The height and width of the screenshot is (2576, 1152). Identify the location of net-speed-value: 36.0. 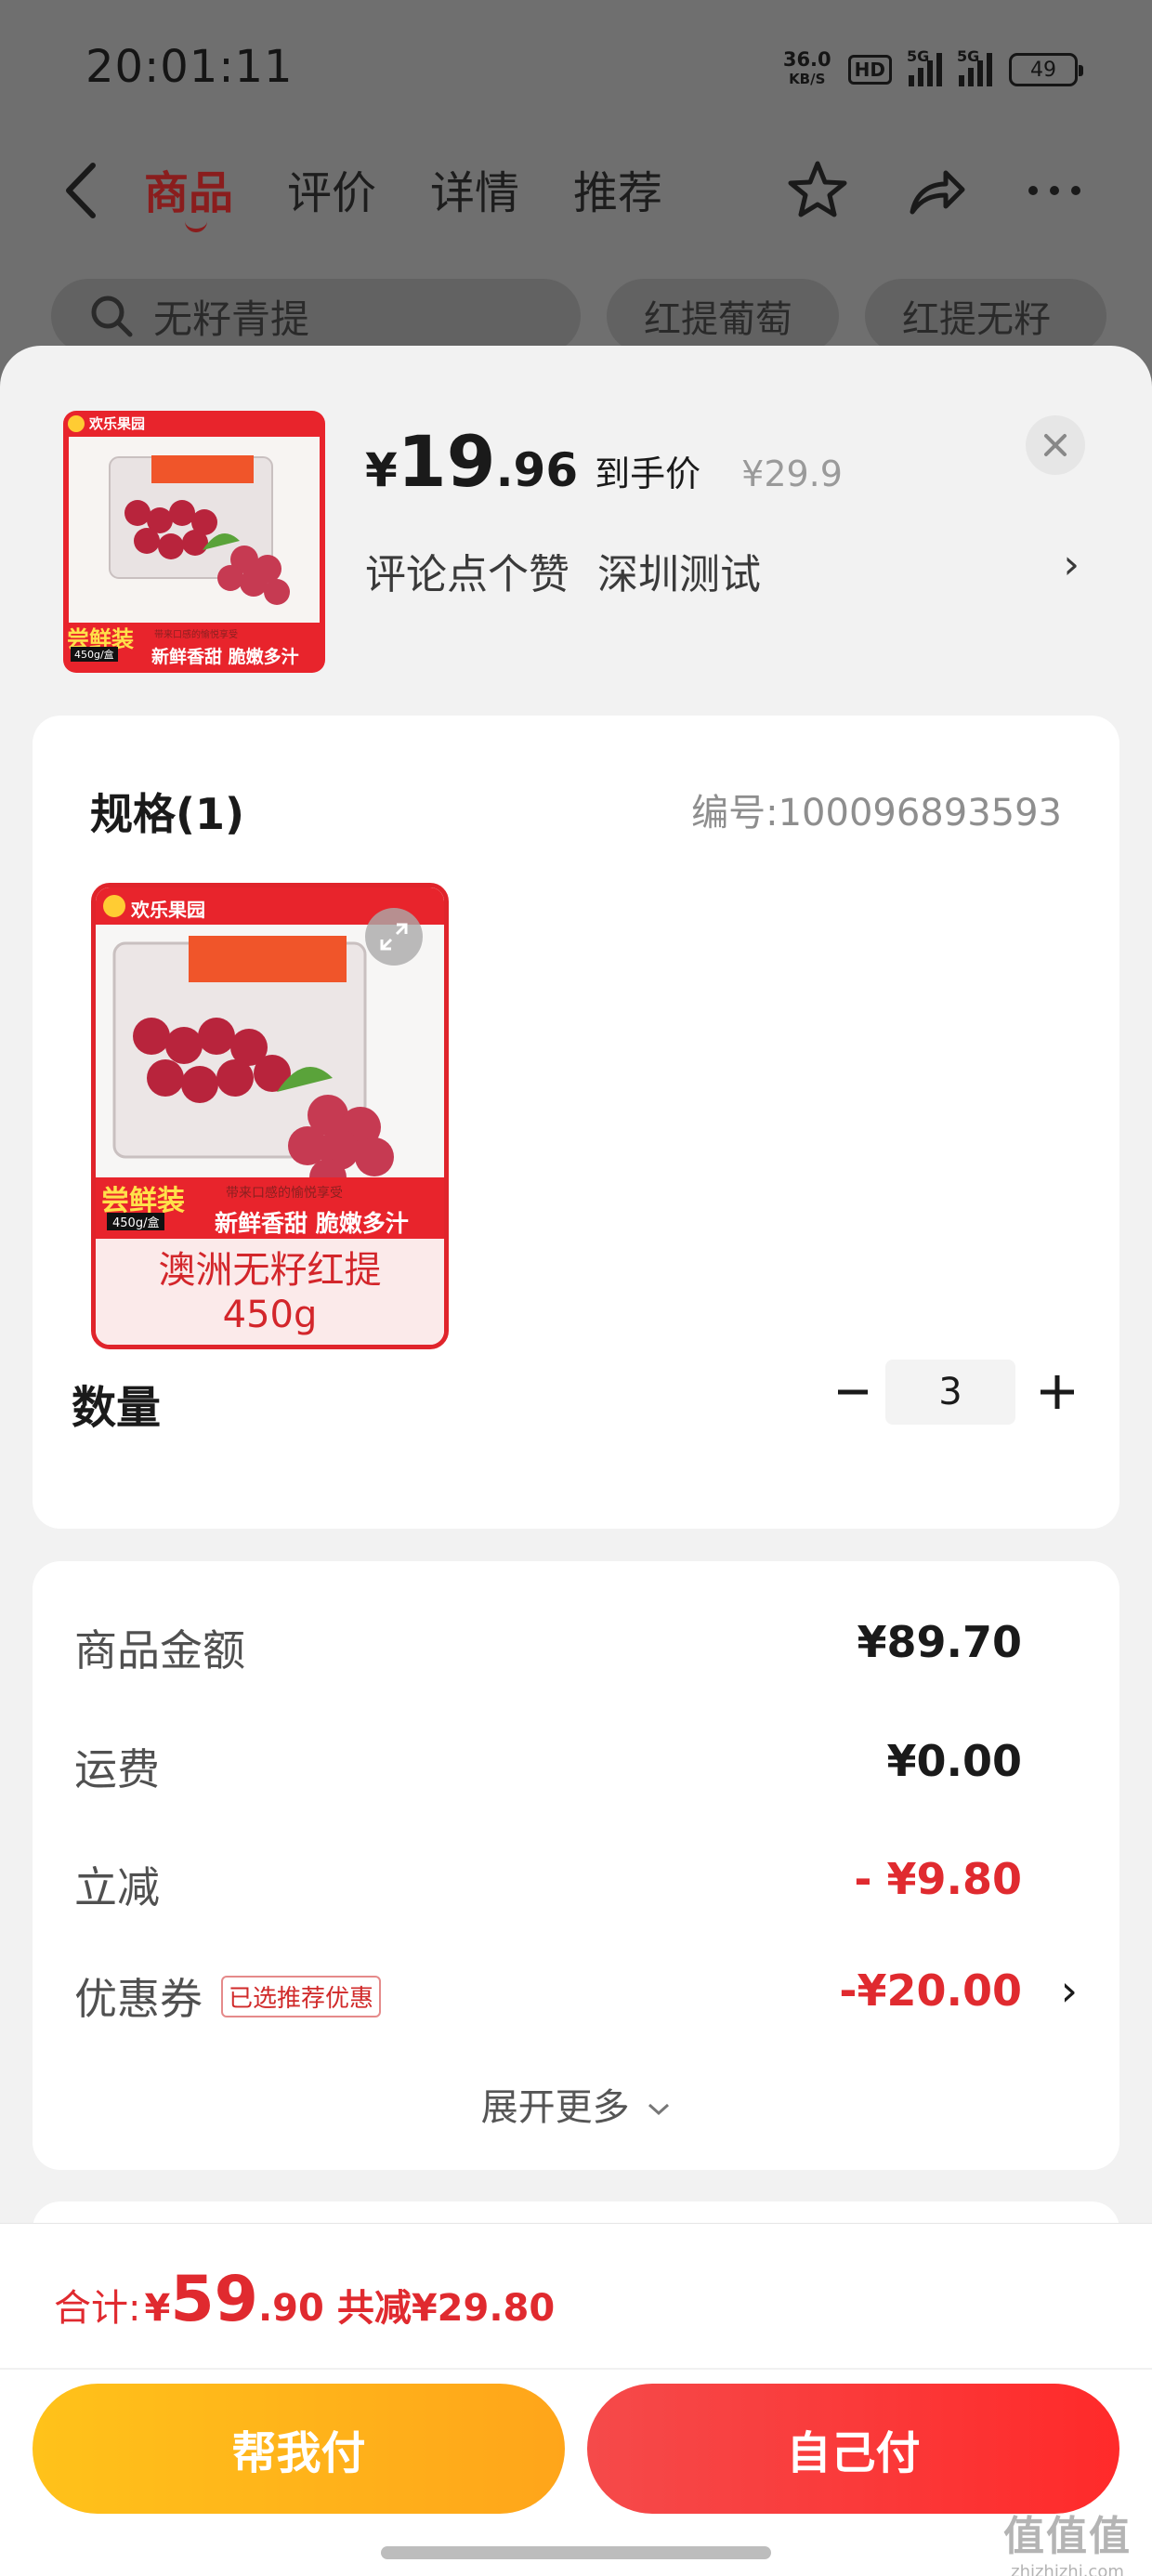
(806, 59).